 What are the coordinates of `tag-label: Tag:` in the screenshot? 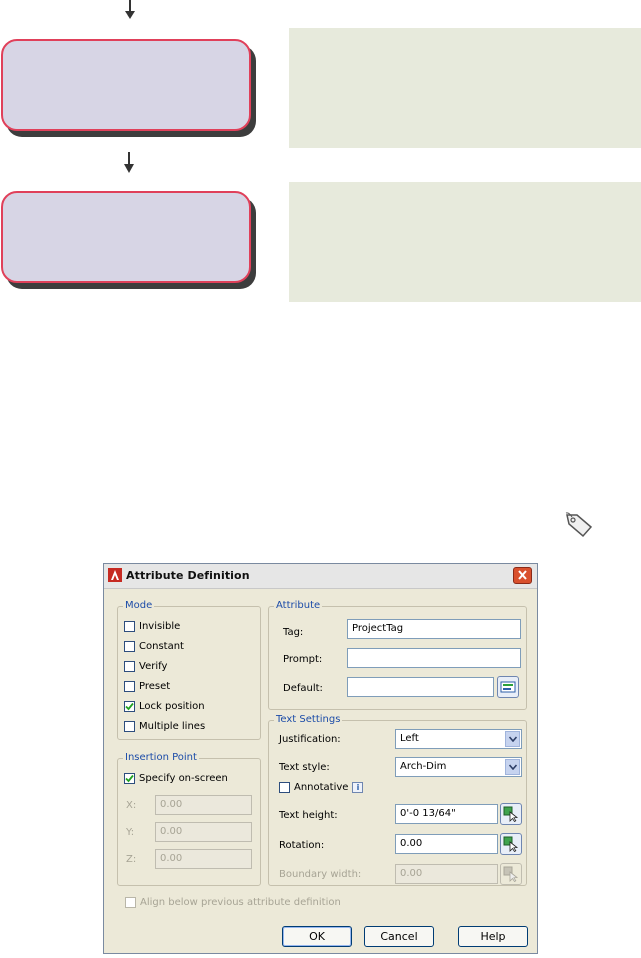 It's located at (293, 632).